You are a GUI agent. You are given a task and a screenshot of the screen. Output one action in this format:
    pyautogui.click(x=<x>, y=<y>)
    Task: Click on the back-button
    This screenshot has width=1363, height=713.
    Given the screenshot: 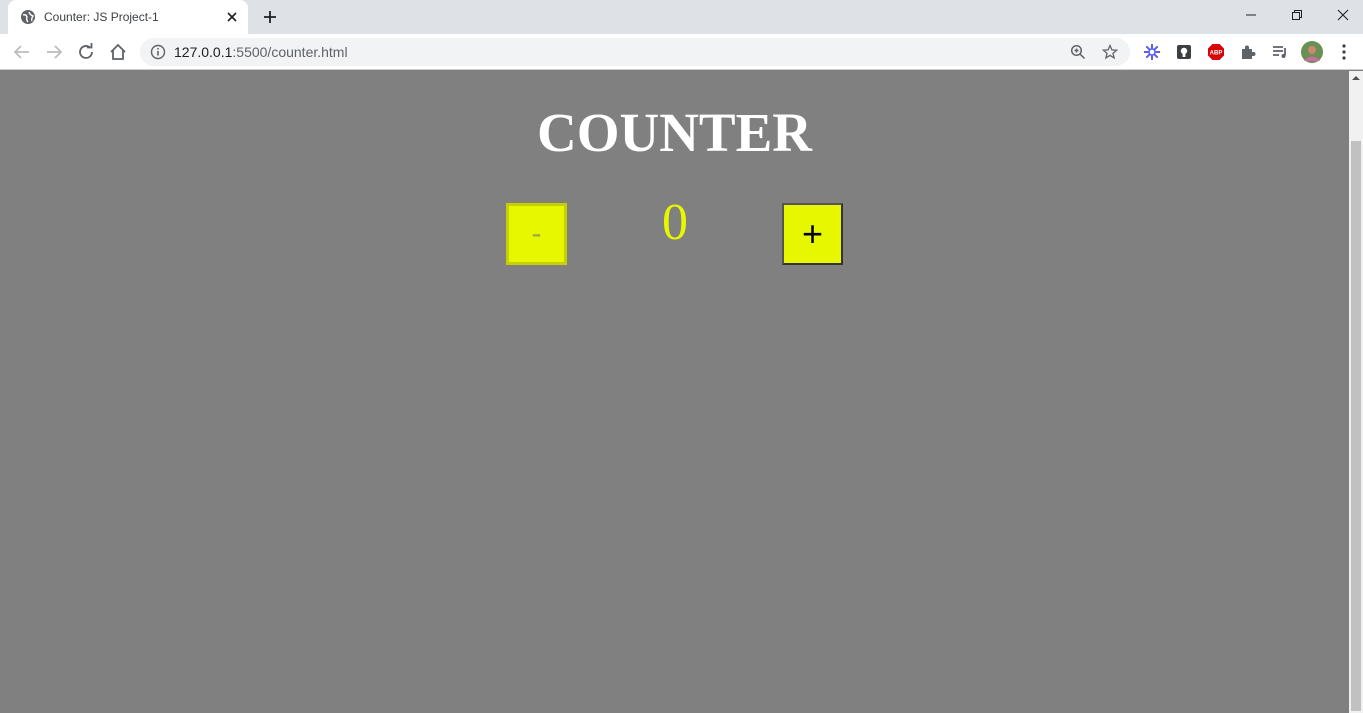 What is the action you would take?
    pyautogui.click(x=22, y=52)
    